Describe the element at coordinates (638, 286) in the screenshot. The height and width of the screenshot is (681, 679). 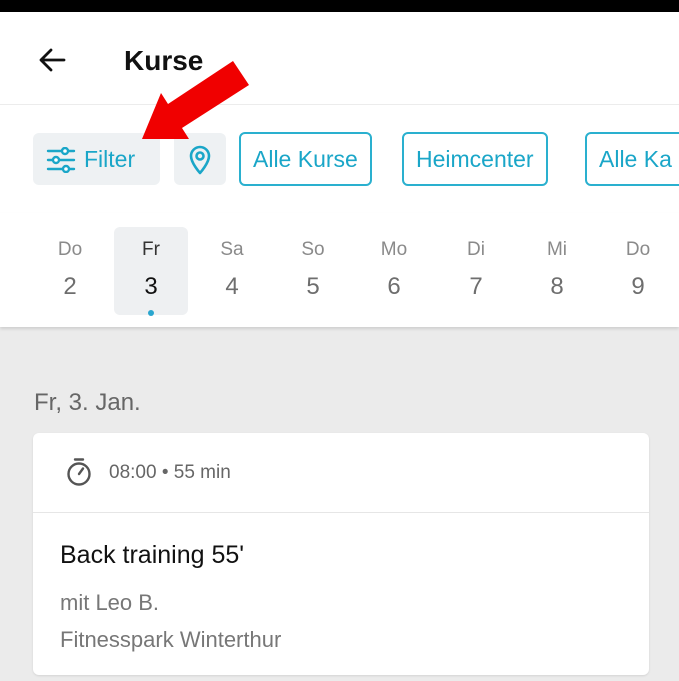
I see `day-number: 9` at that location.